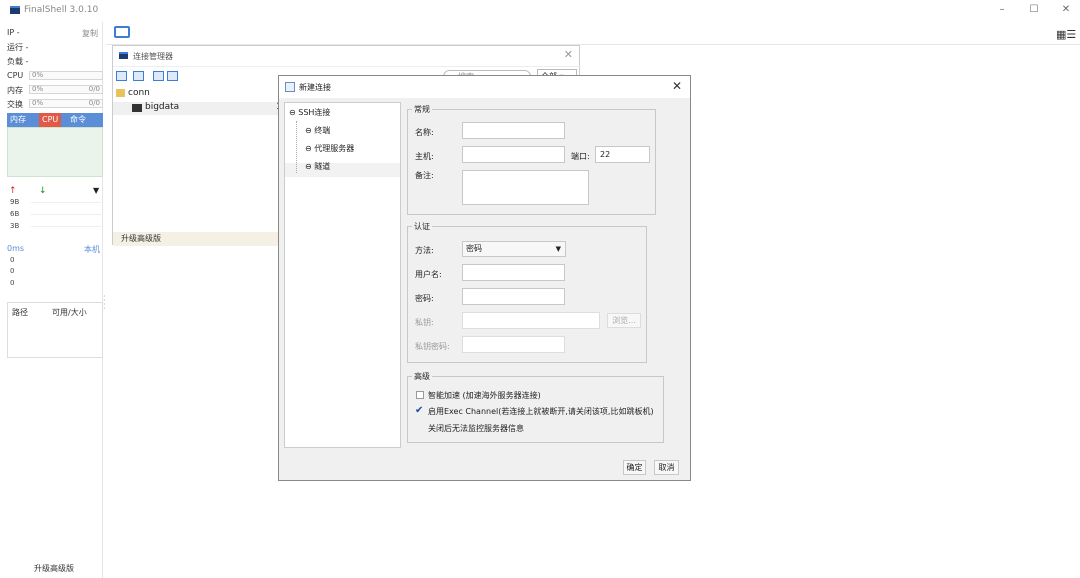 The image size is (1080, 578). Describe the element at coordinates (580, 156) in the screenshot. I see `port-label: 端口:` at that location.